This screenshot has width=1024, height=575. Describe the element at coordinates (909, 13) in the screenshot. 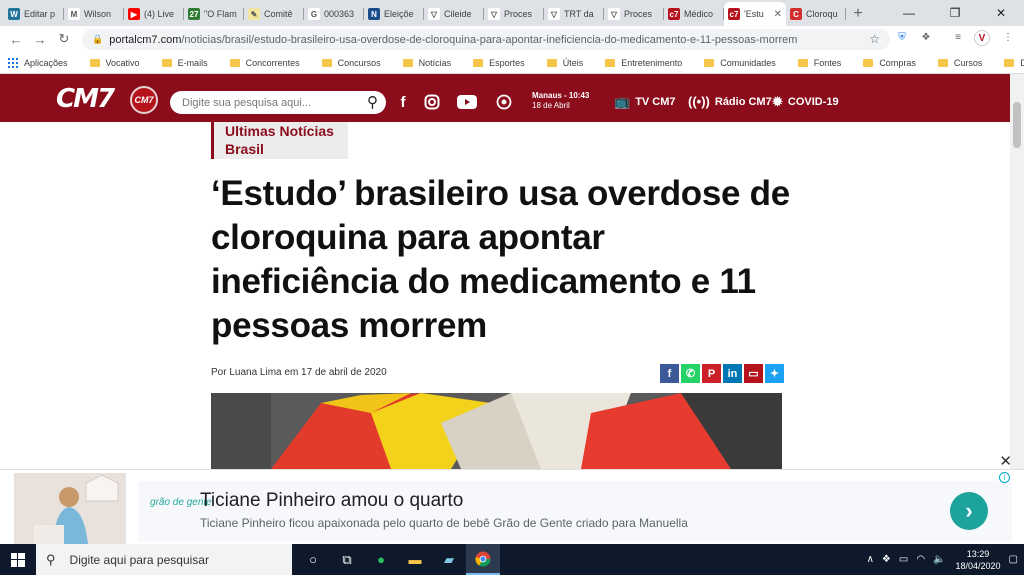

I see `minimize-button: —` at that location.